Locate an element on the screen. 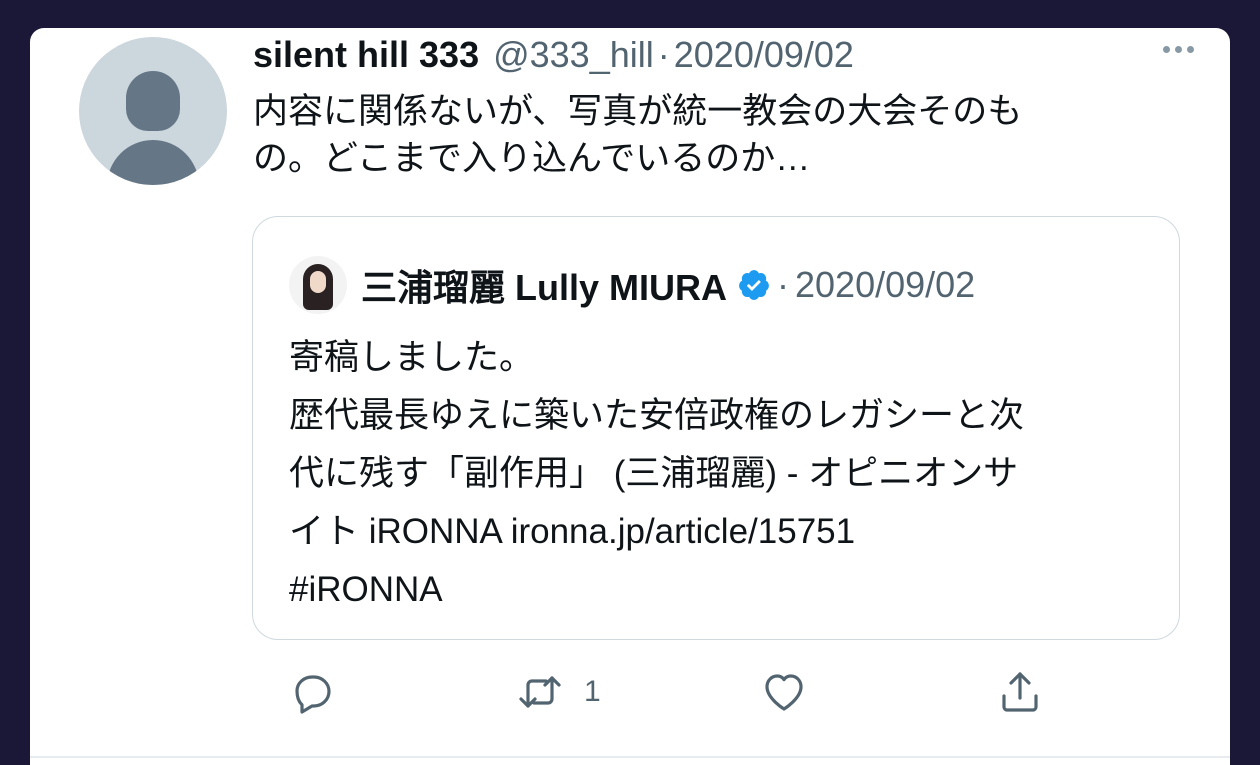  tweet-actions: 1 is located at coordinates (652, 692).